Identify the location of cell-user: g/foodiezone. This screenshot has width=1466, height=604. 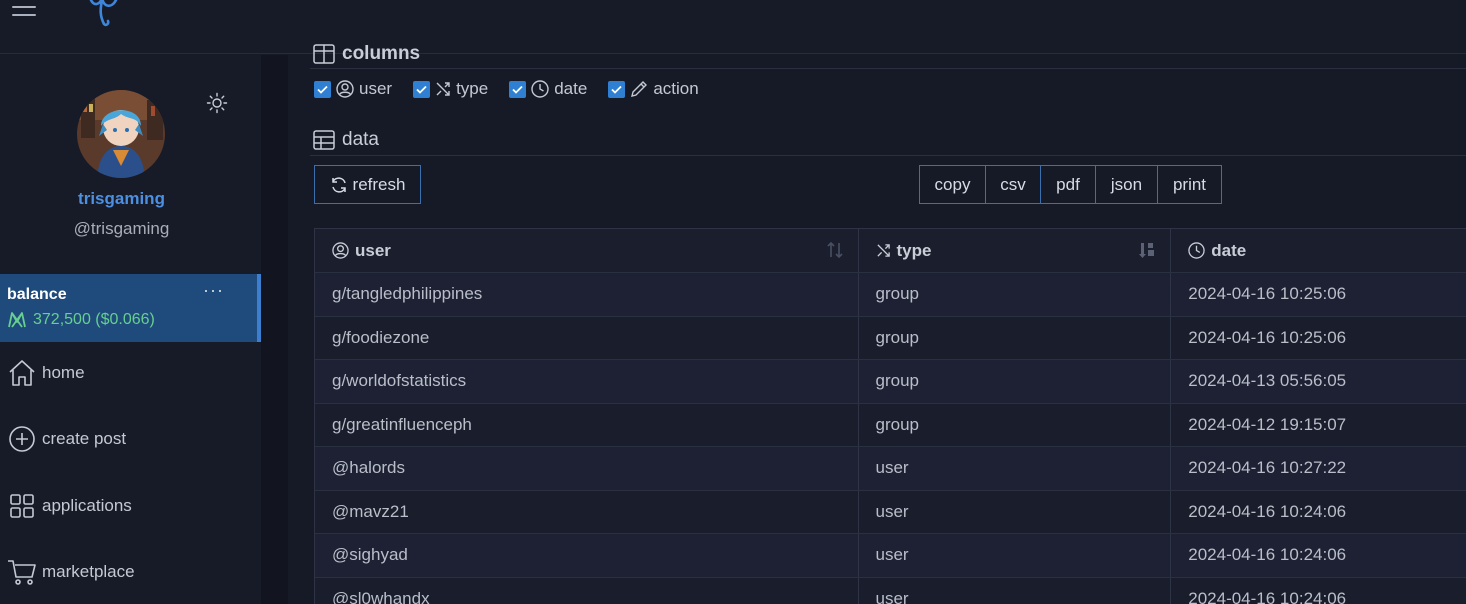
(587, 337).